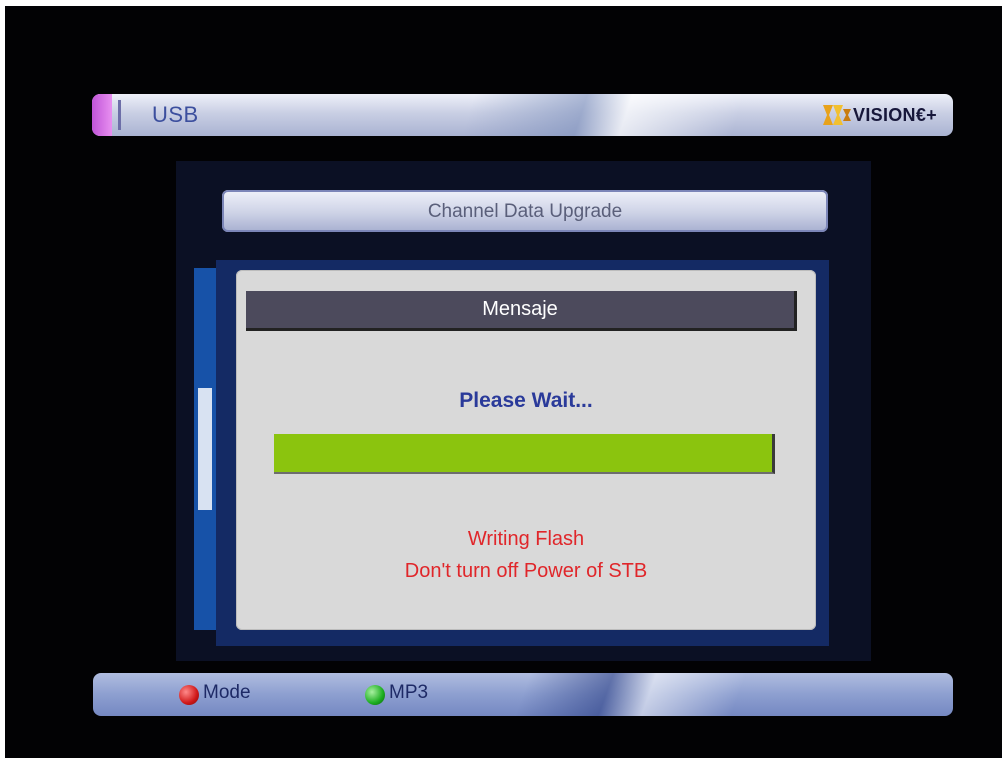 The width and height of the screenshot is (1006, 765). Describe the element at coordinates (521, 311) in the screenshot. I see `dialog-title: Mensaje` at that location.